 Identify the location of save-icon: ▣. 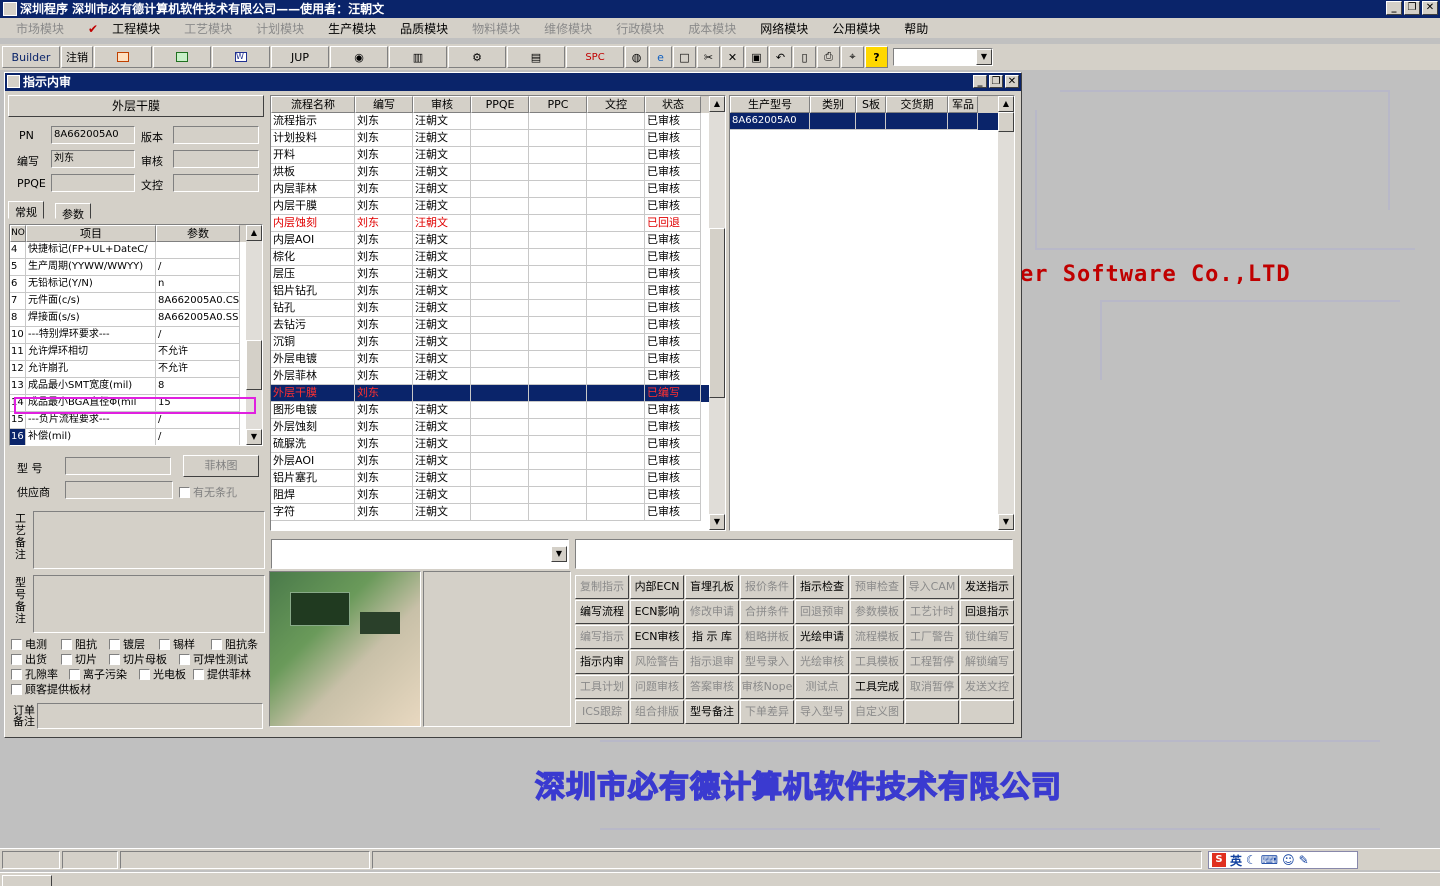
(756, 57).